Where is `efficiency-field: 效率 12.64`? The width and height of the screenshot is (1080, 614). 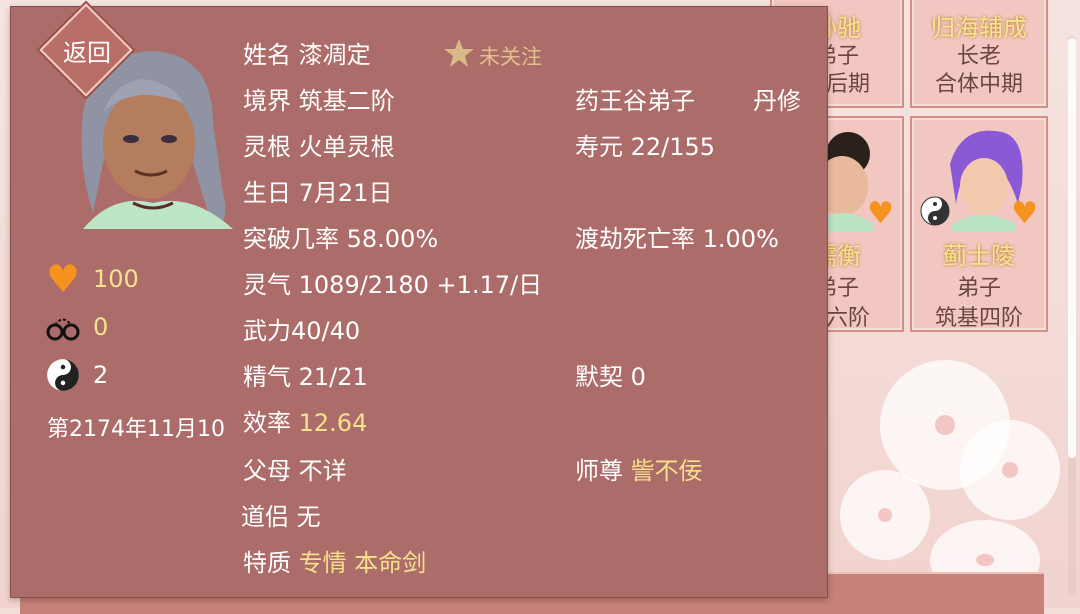 efficiency-field: 效率 12.64 is located at coordinates (305, 420).